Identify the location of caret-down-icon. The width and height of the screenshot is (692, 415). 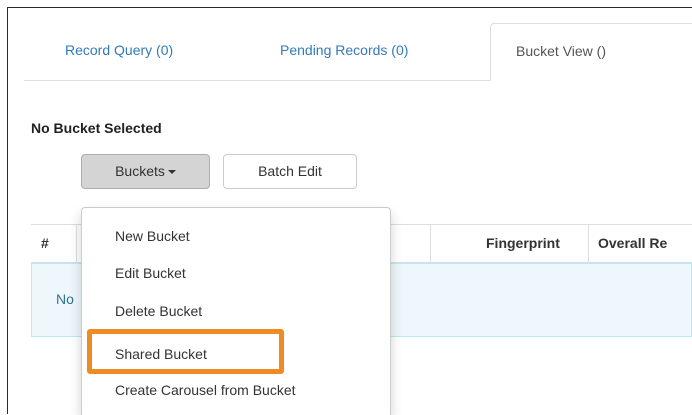
(171, 172).